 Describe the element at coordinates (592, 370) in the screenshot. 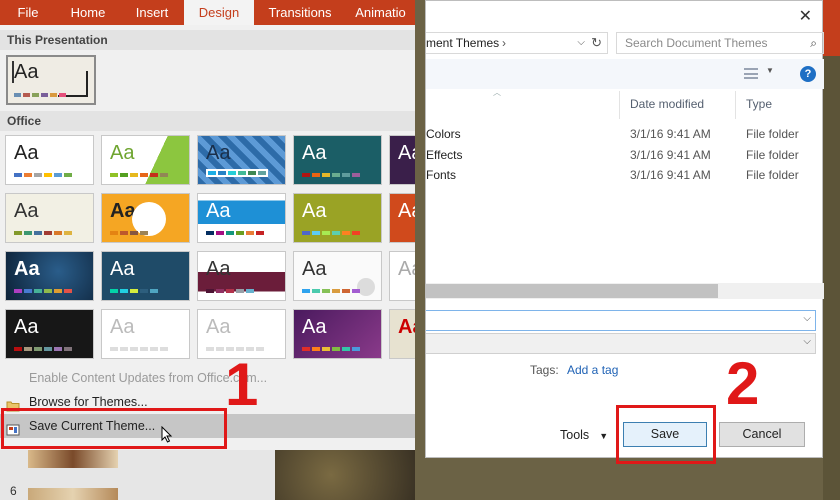

I see `add-tag-link: Add a tag` at that location.